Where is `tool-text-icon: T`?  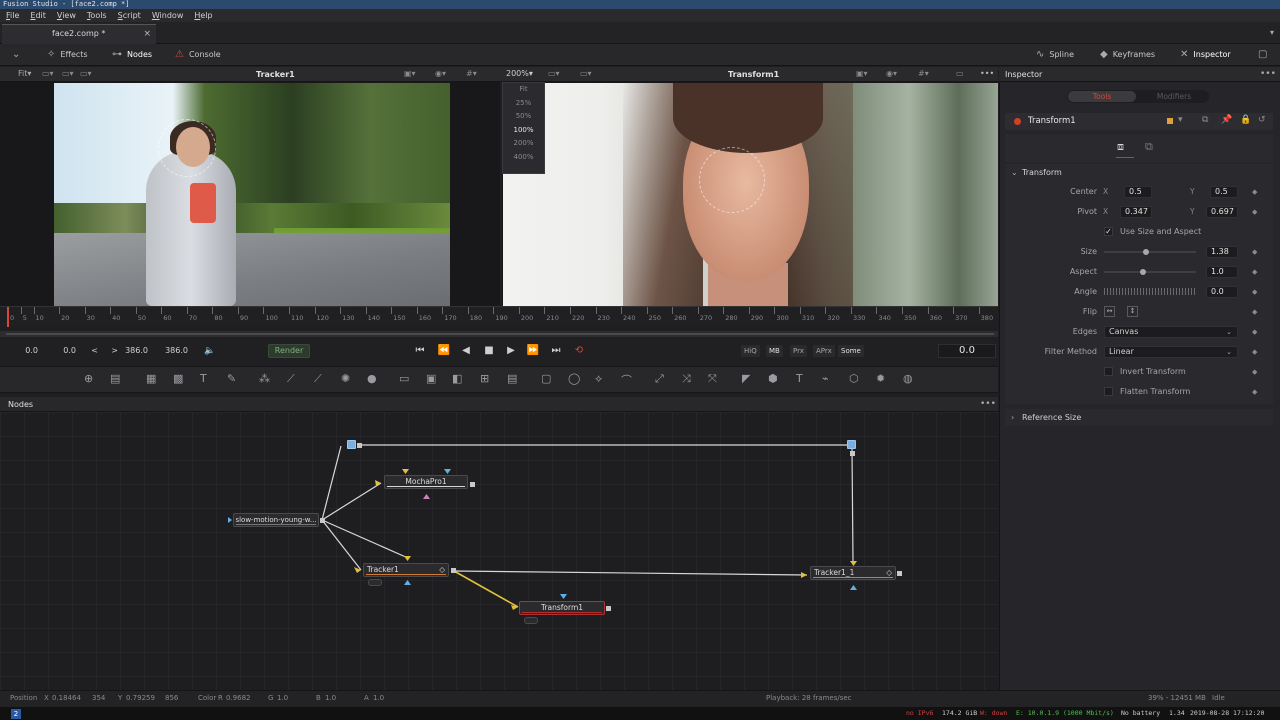
tool-text-icon: T is located at coordinates (203, 378).